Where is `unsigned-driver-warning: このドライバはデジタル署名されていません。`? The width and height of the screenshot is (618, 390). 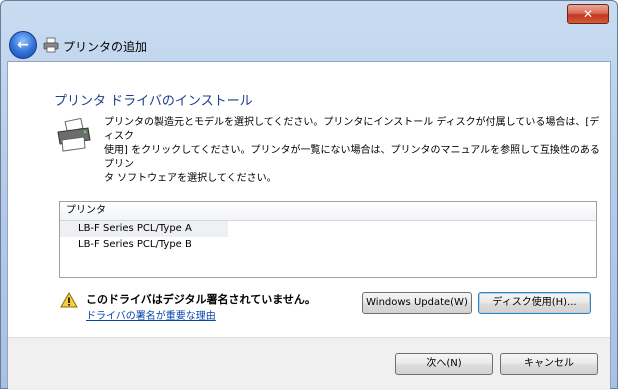
unsigned-driver-warning: このドライバはデジタル署名されていません。 is located at coordinates (201, 299).